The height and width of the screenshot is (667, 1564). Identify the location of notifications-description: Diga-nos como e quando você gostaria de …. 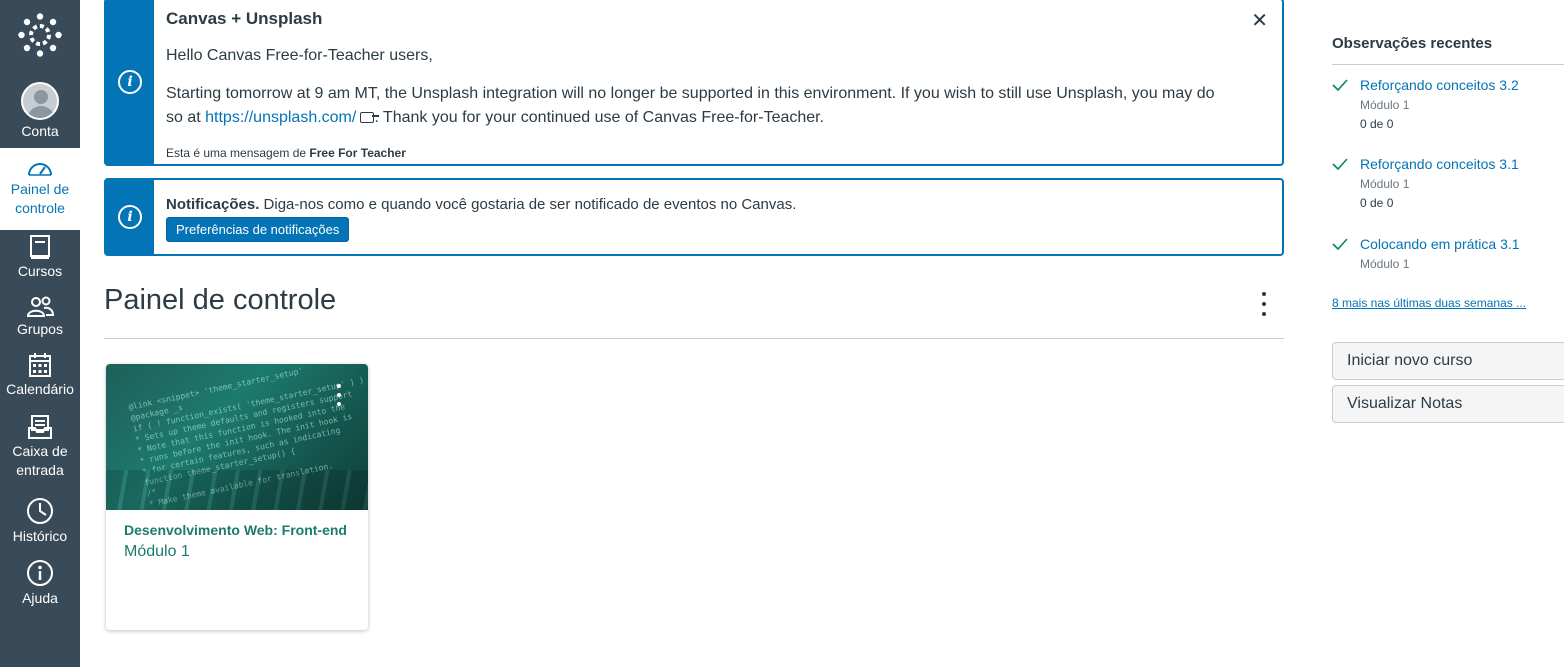
(530, 204).